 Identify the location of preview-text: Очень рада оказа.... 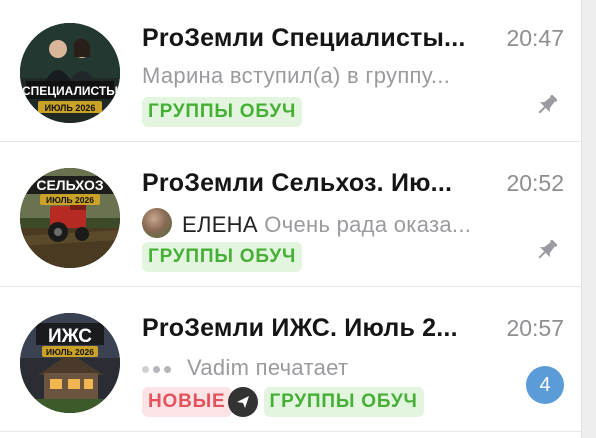
(368, 224).